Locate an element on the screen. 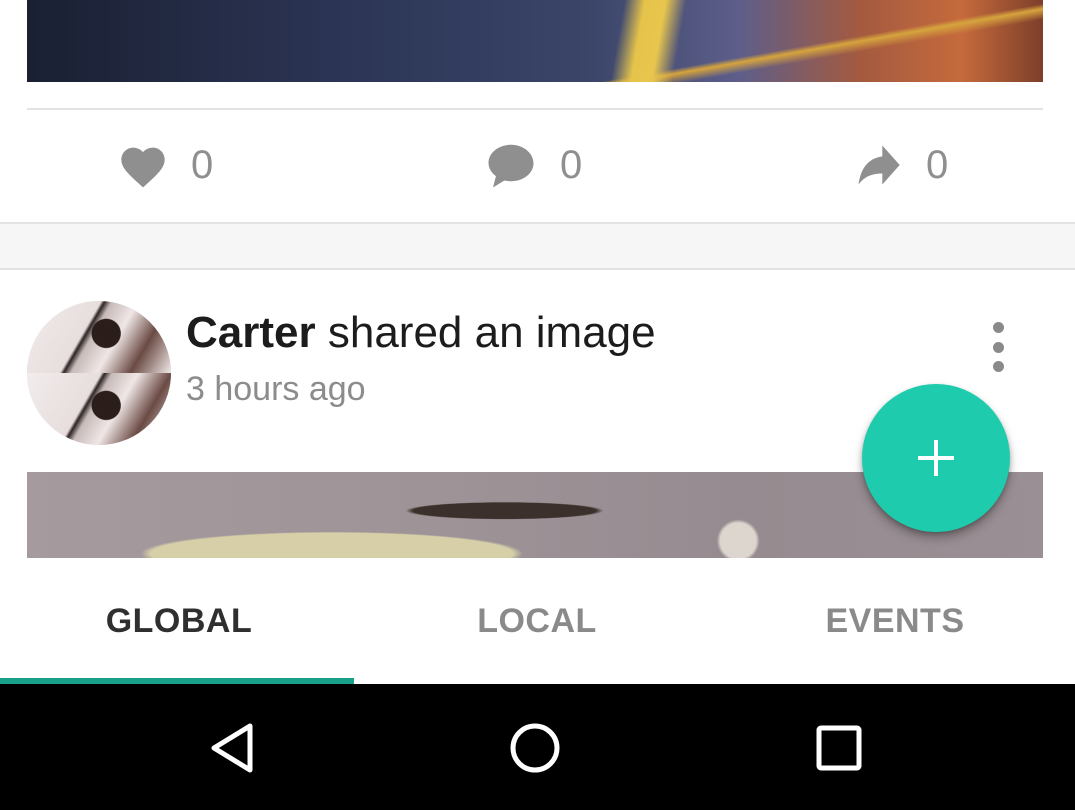  share-count: 0 is located at coordinates (937, 165).